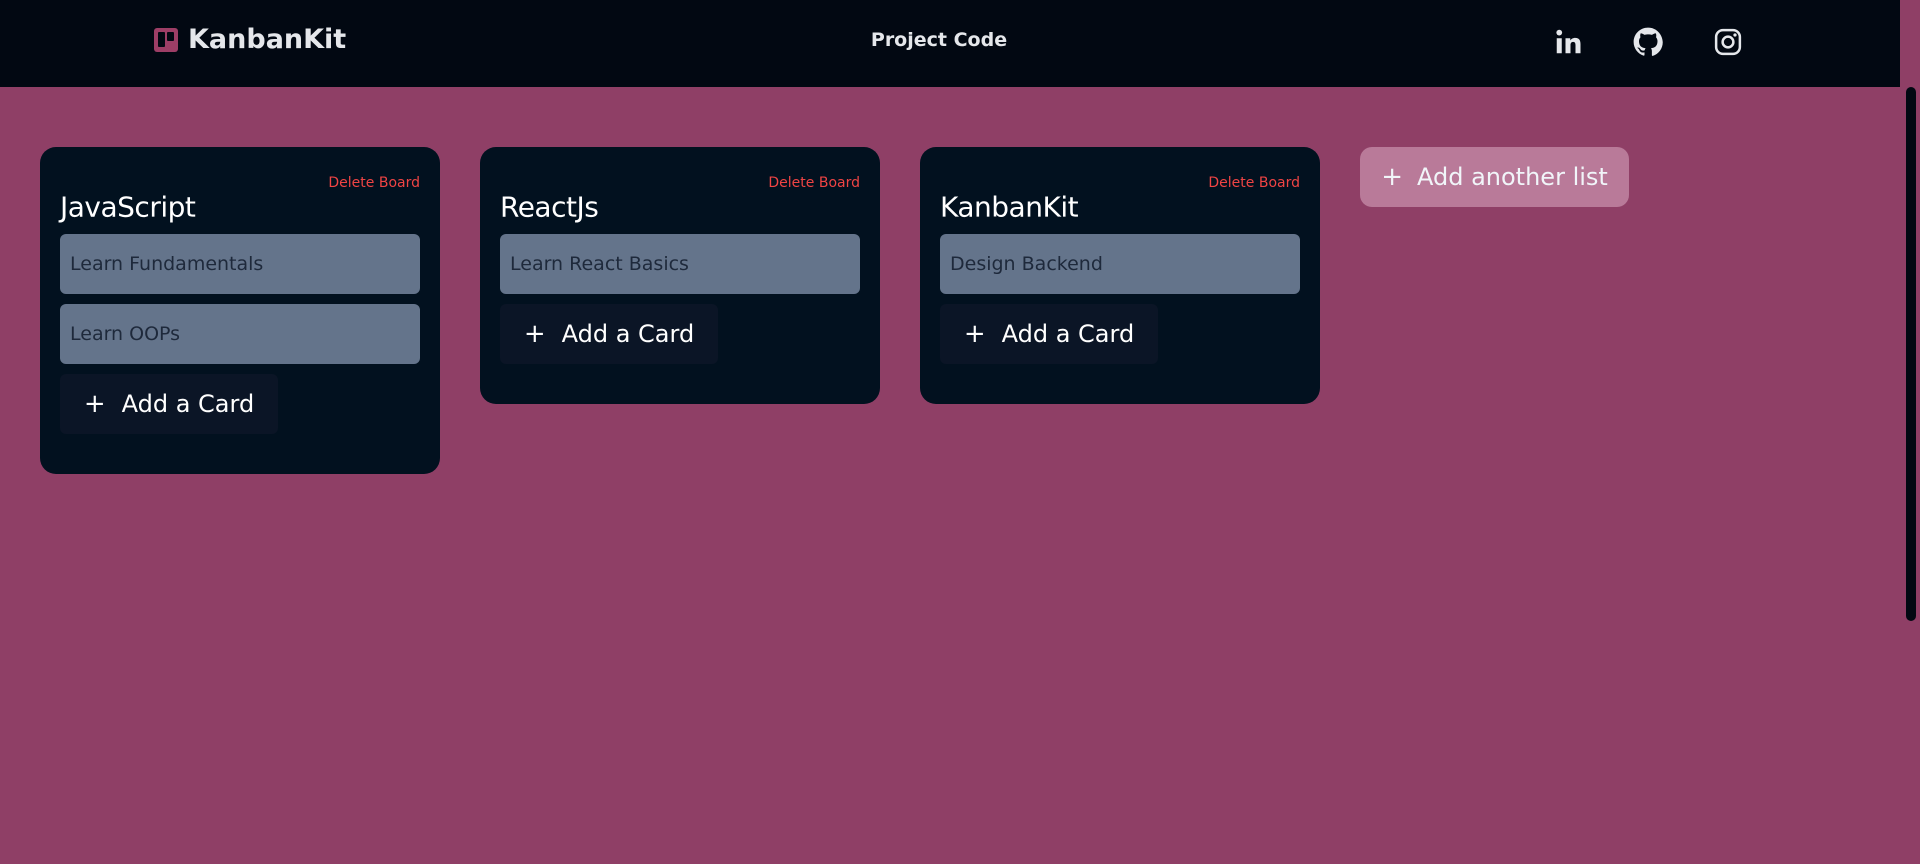  What do you see at coordinates (680, 264) in the screenshot?
I see `card: Learn React Basics` at bounding box center [680, 264].